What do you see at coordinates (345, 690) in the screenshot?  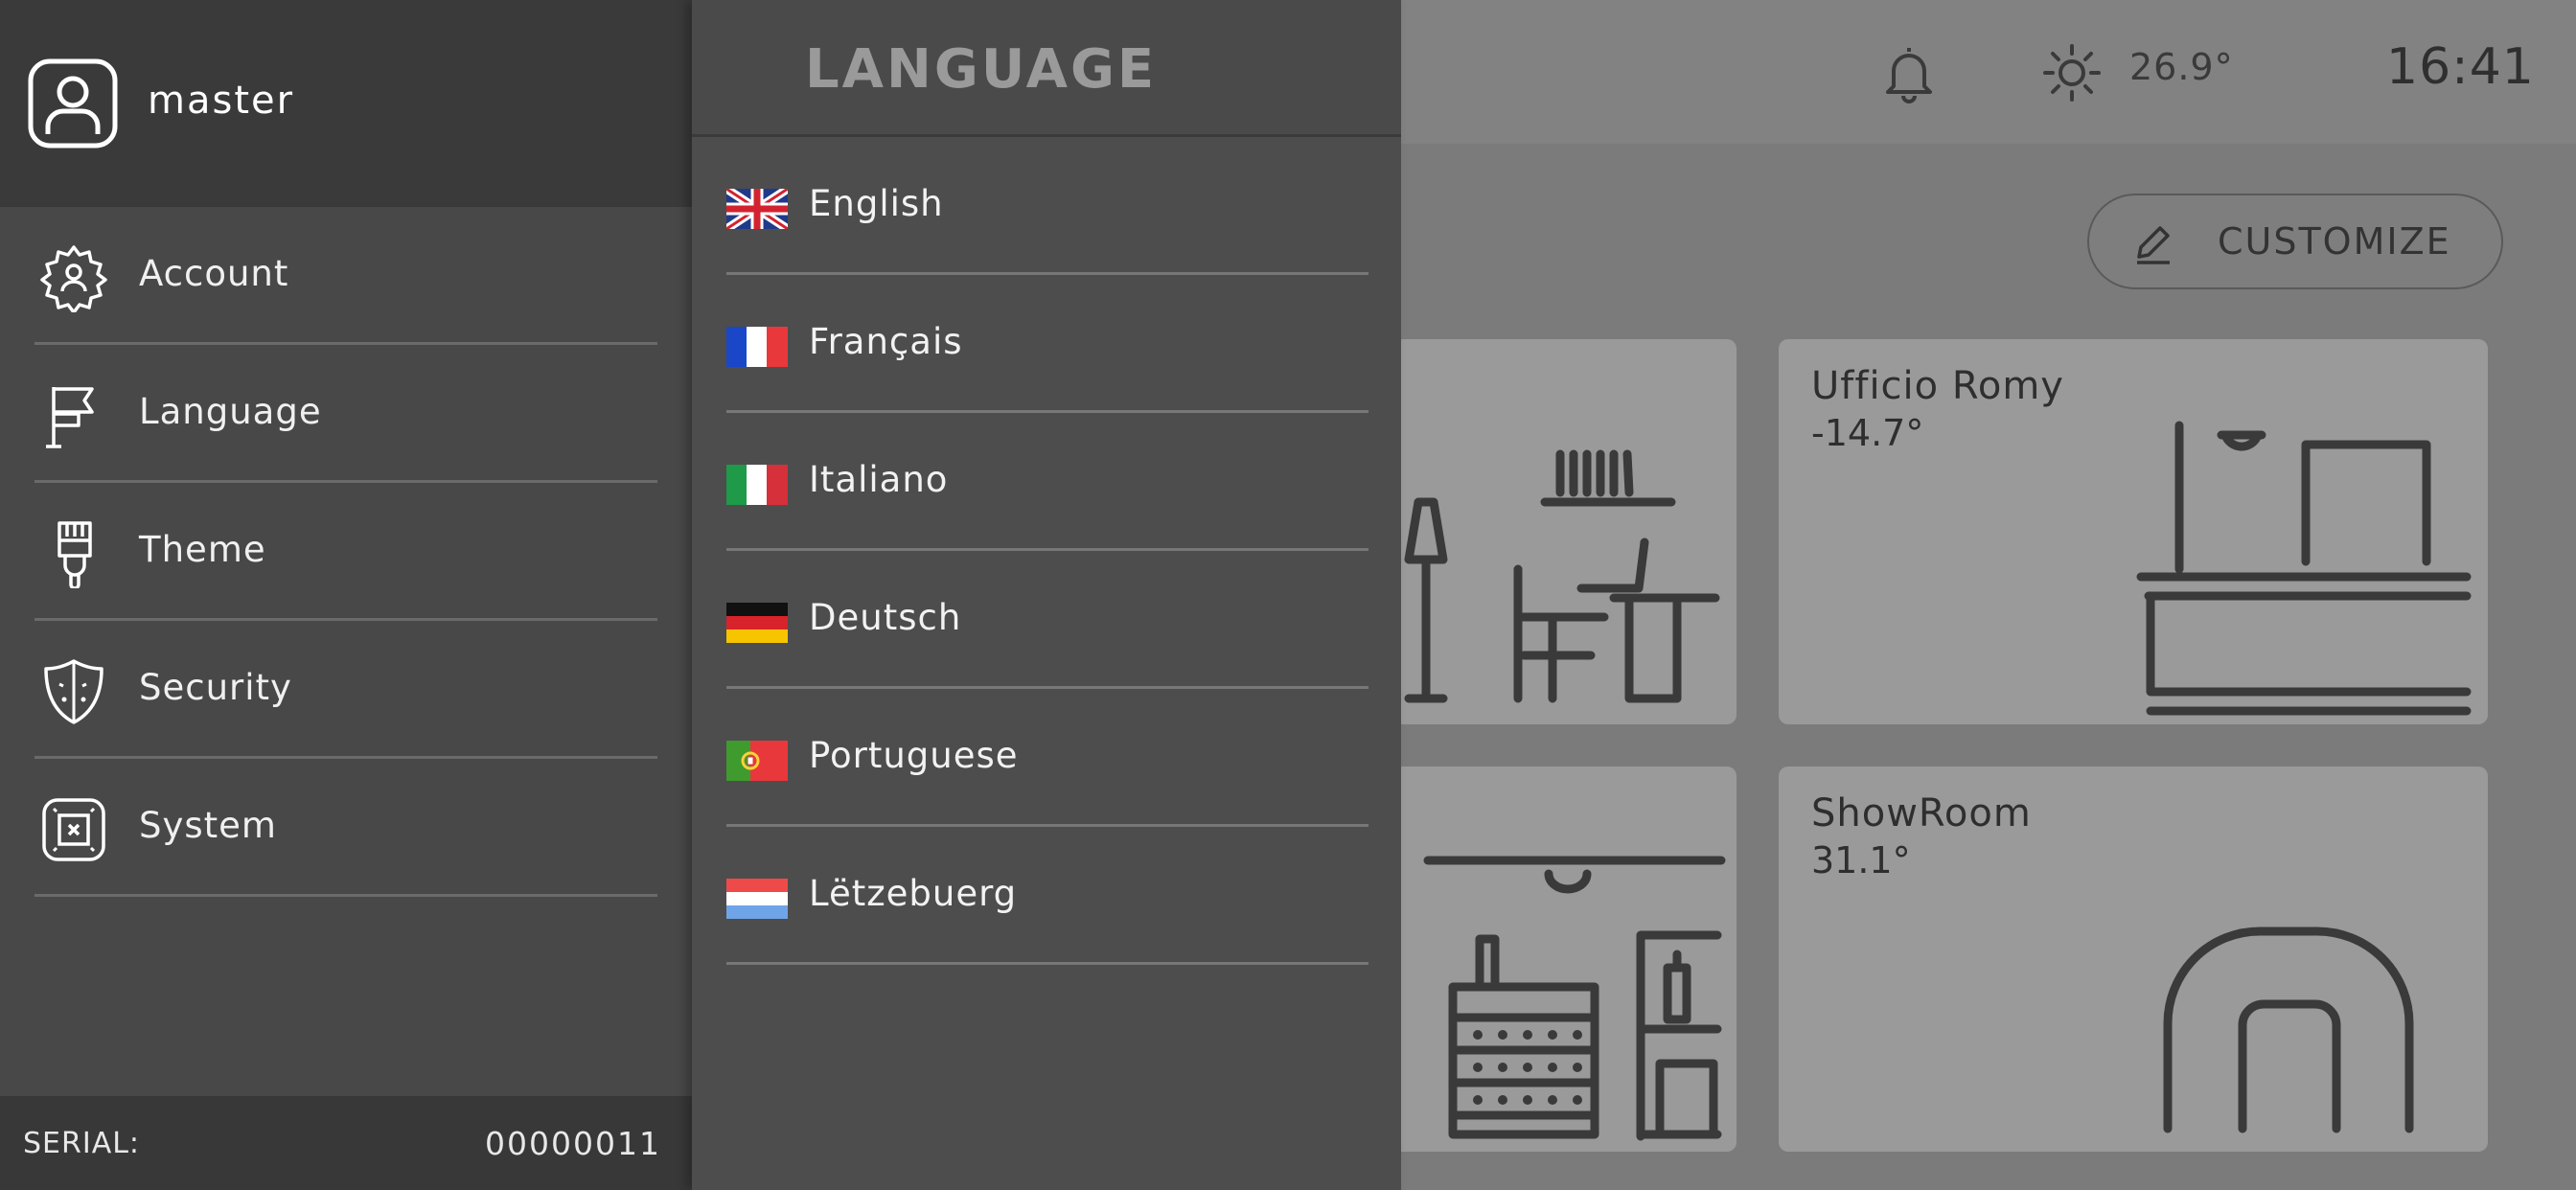 I see `sidebar-item-security: Security` at bounding box center [345, 690].